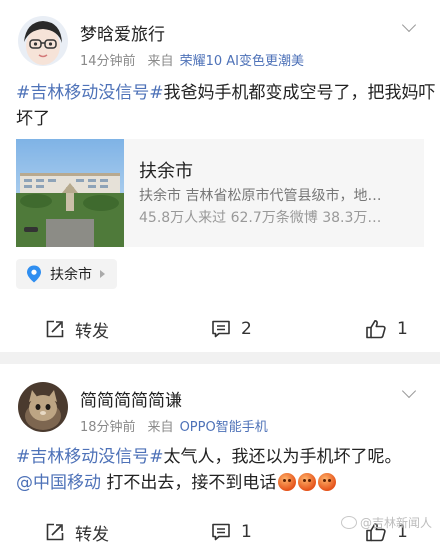  I want to click on like-icon, so click(376, 329).